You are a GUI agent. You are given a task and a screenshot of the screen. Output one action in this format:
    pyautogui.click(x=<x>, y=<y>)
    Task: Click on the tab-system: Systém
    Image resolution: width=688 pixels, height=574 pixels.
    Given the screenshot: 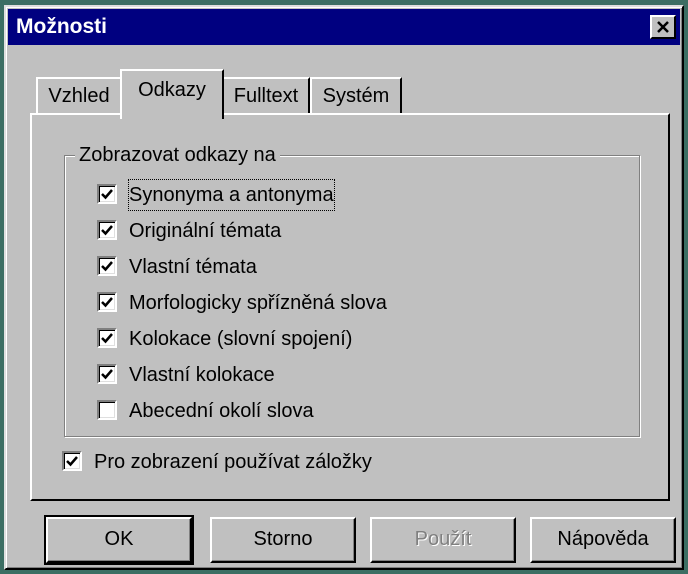 What is the action you would take?
    pyautogui.click(x=356, y=96)
    